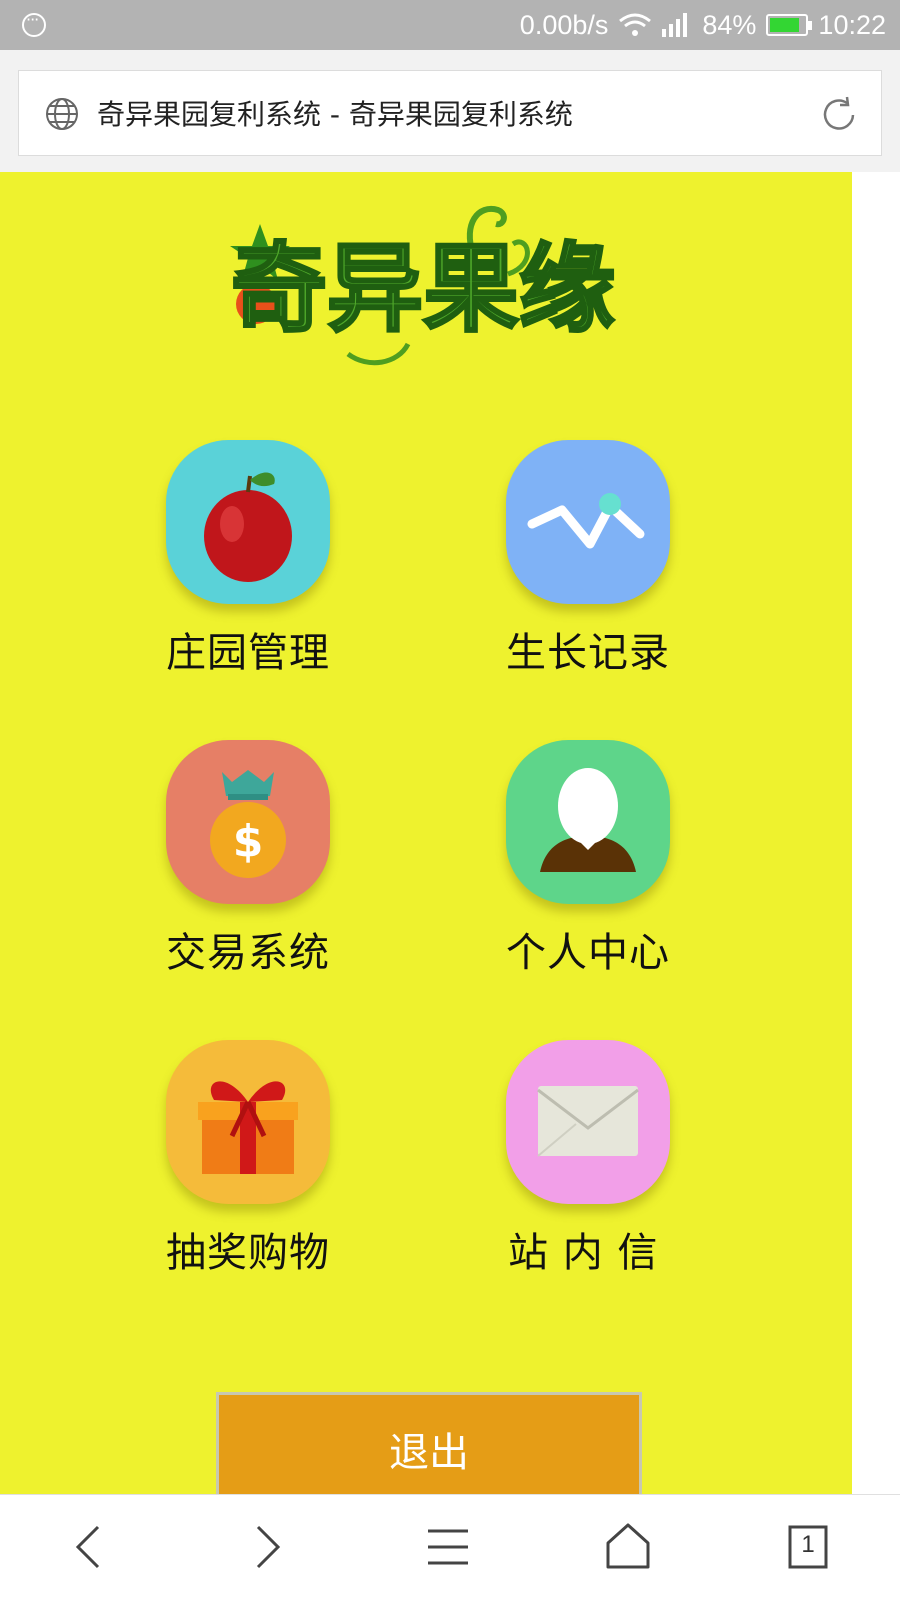  What do you see at coordinates (450, 25) in the screenshot?
I see `status-bar: 0.00b/s 84% 10:22` at bounding box center [450, 25].